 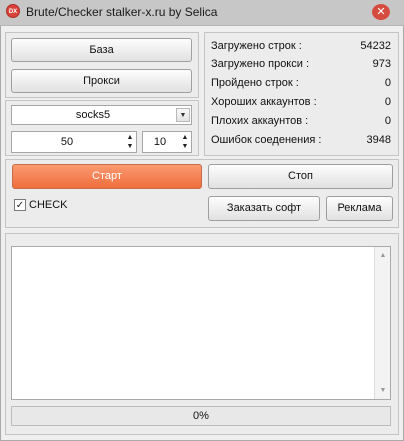 I want to click on stat-lines-loaded-value: 54232, so click(x=375, y=46).